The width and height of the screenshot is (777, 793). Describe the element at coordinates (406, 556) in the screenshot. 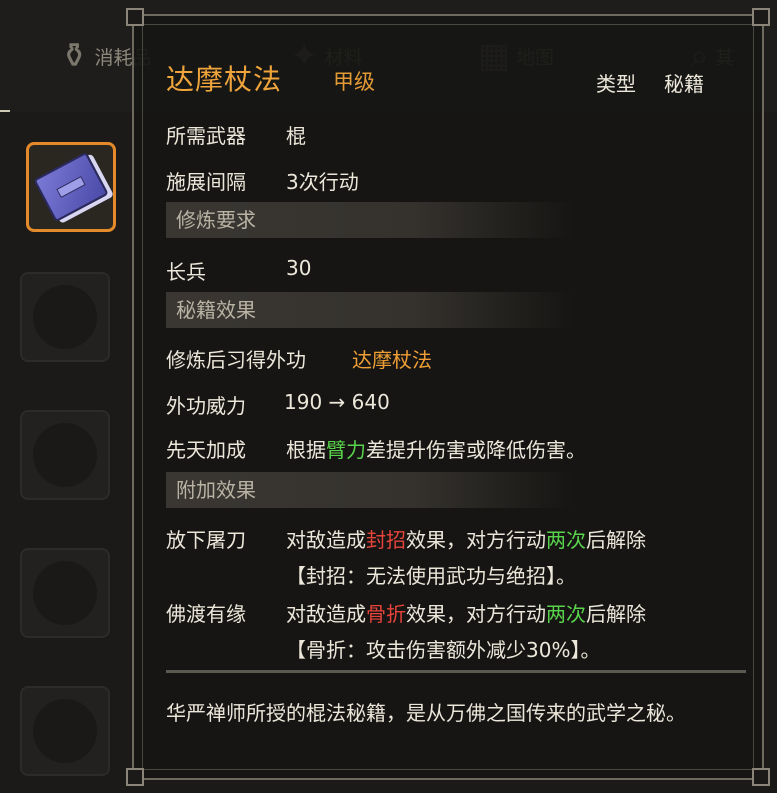

I see `bonus-effect-1: 放下屠刀 对敌造成封招效果，对方行动两次后解除 【封招：无法使用武功与绝招】。` at that location.